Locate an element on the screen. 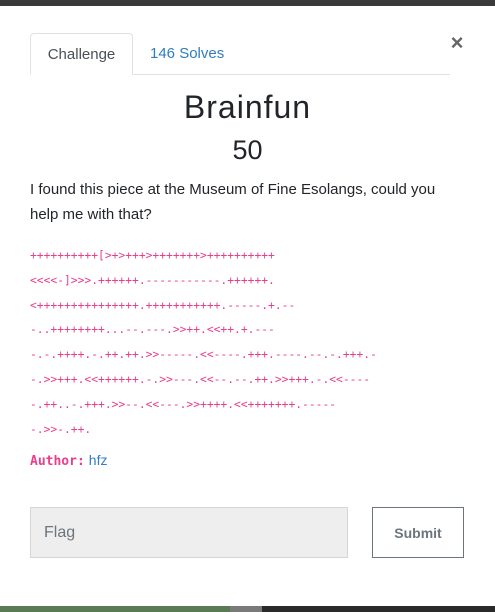 The height and width of the screenshot is (612, 495). flag-input is located at coordinates (189, 532).